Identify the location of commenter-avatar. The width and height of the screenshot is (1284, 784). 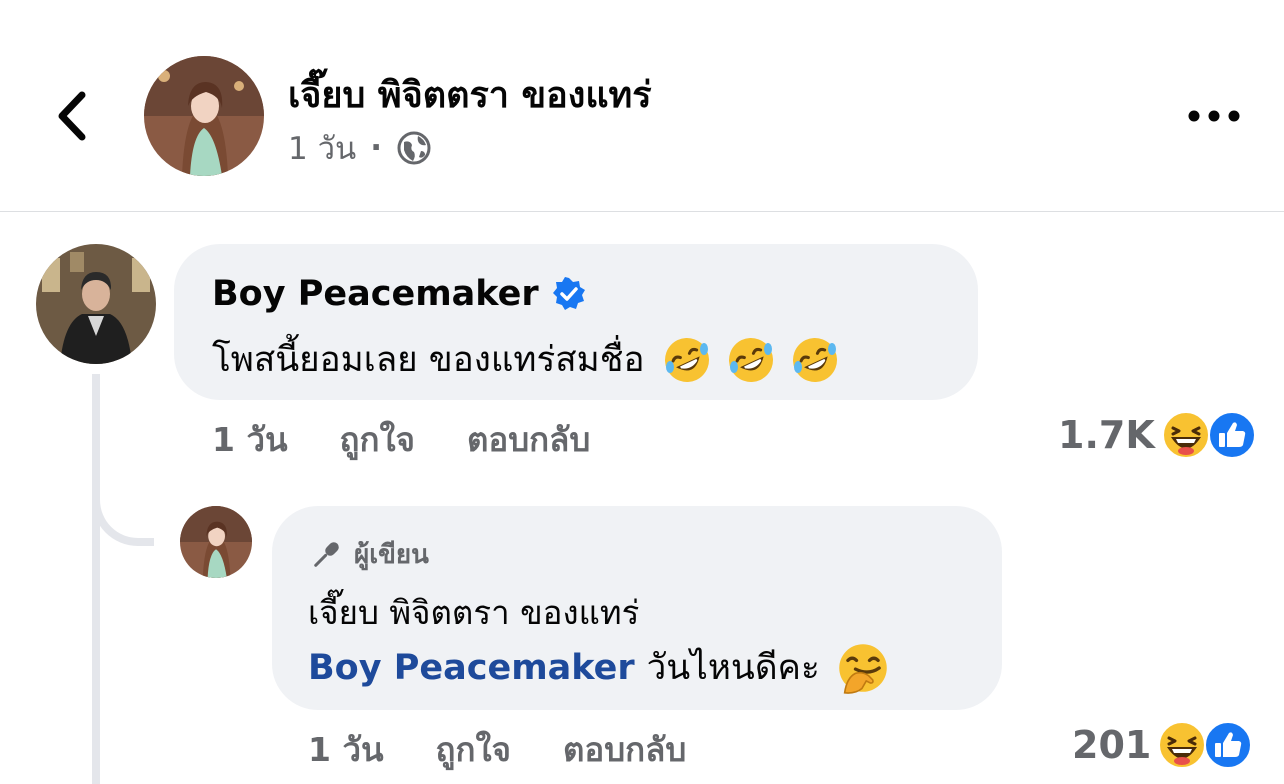
(96, 304).